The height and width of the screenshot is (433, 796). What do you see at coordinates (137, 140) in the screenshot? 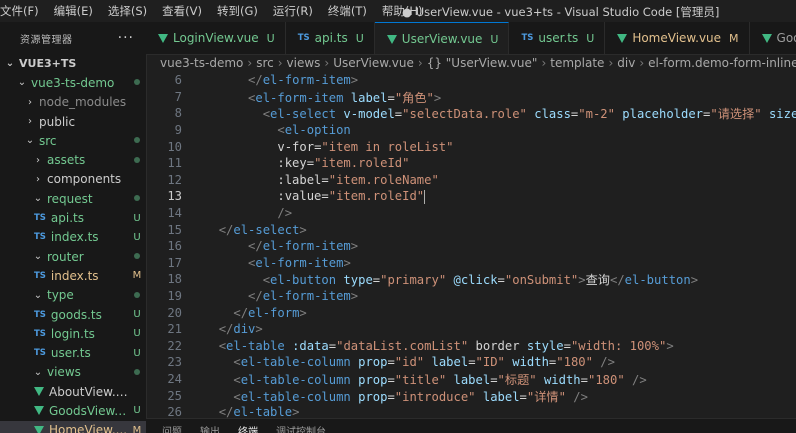
I see `git-status-badge` at bounding box center [137, 140].